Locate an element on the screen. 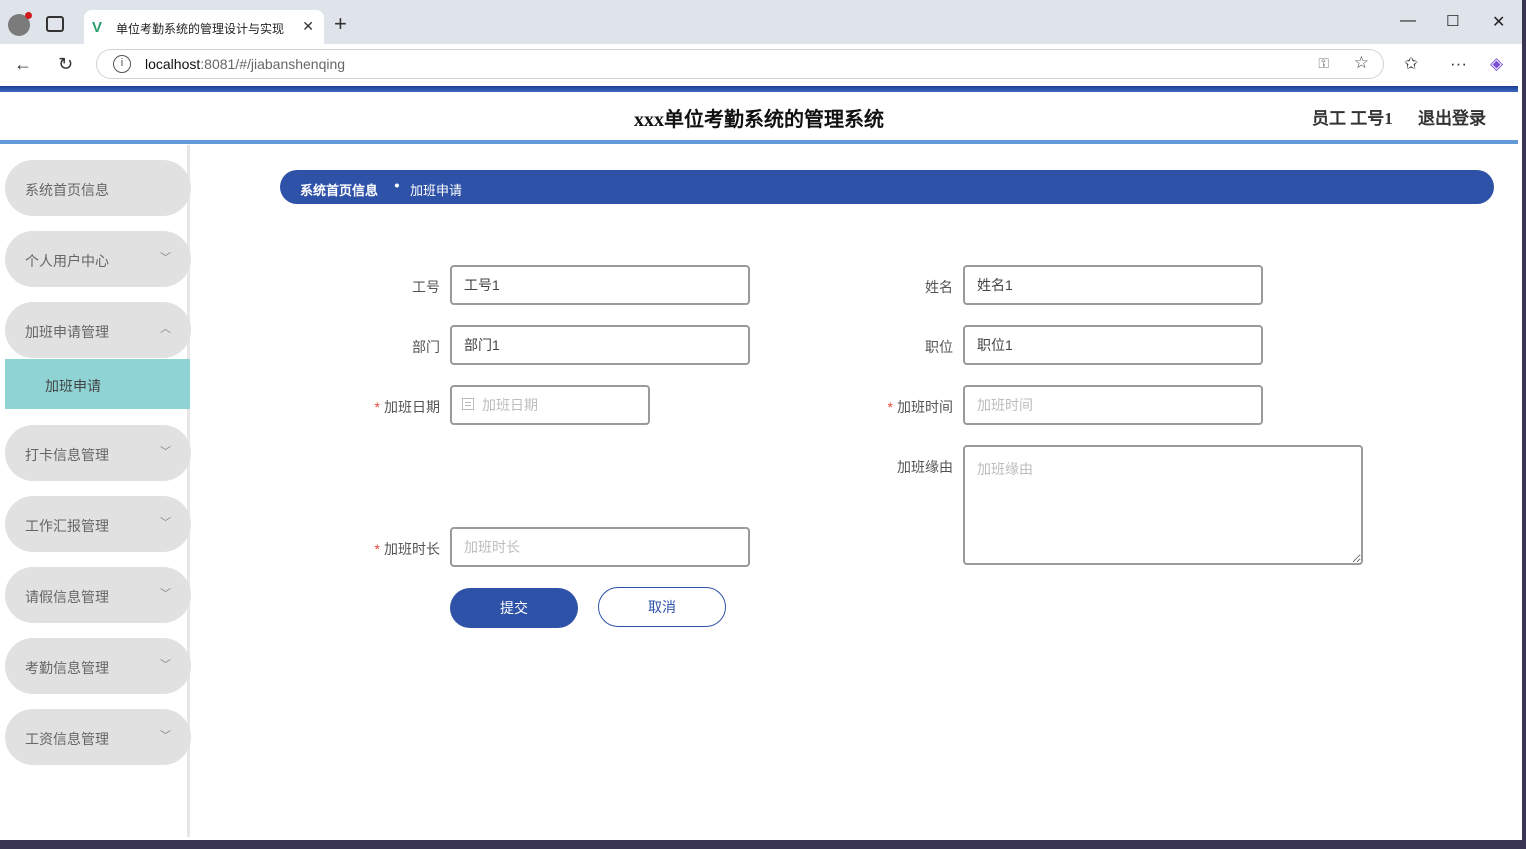 The image size is (1526, 849). site-info-icon: i is located at coordinates (122, 64).